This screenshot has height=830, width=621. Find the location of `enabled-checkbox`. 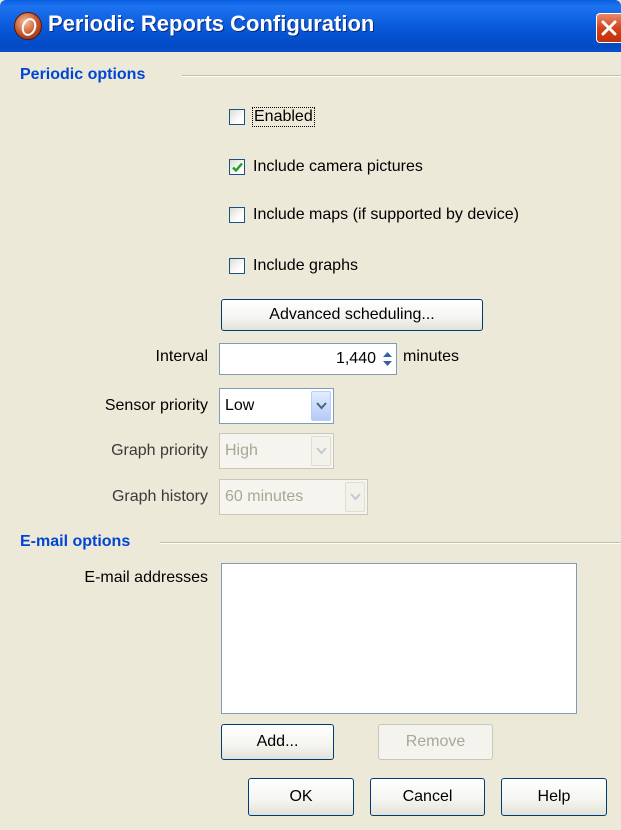

enabled-checkbox is located at coordinates (237, 117).